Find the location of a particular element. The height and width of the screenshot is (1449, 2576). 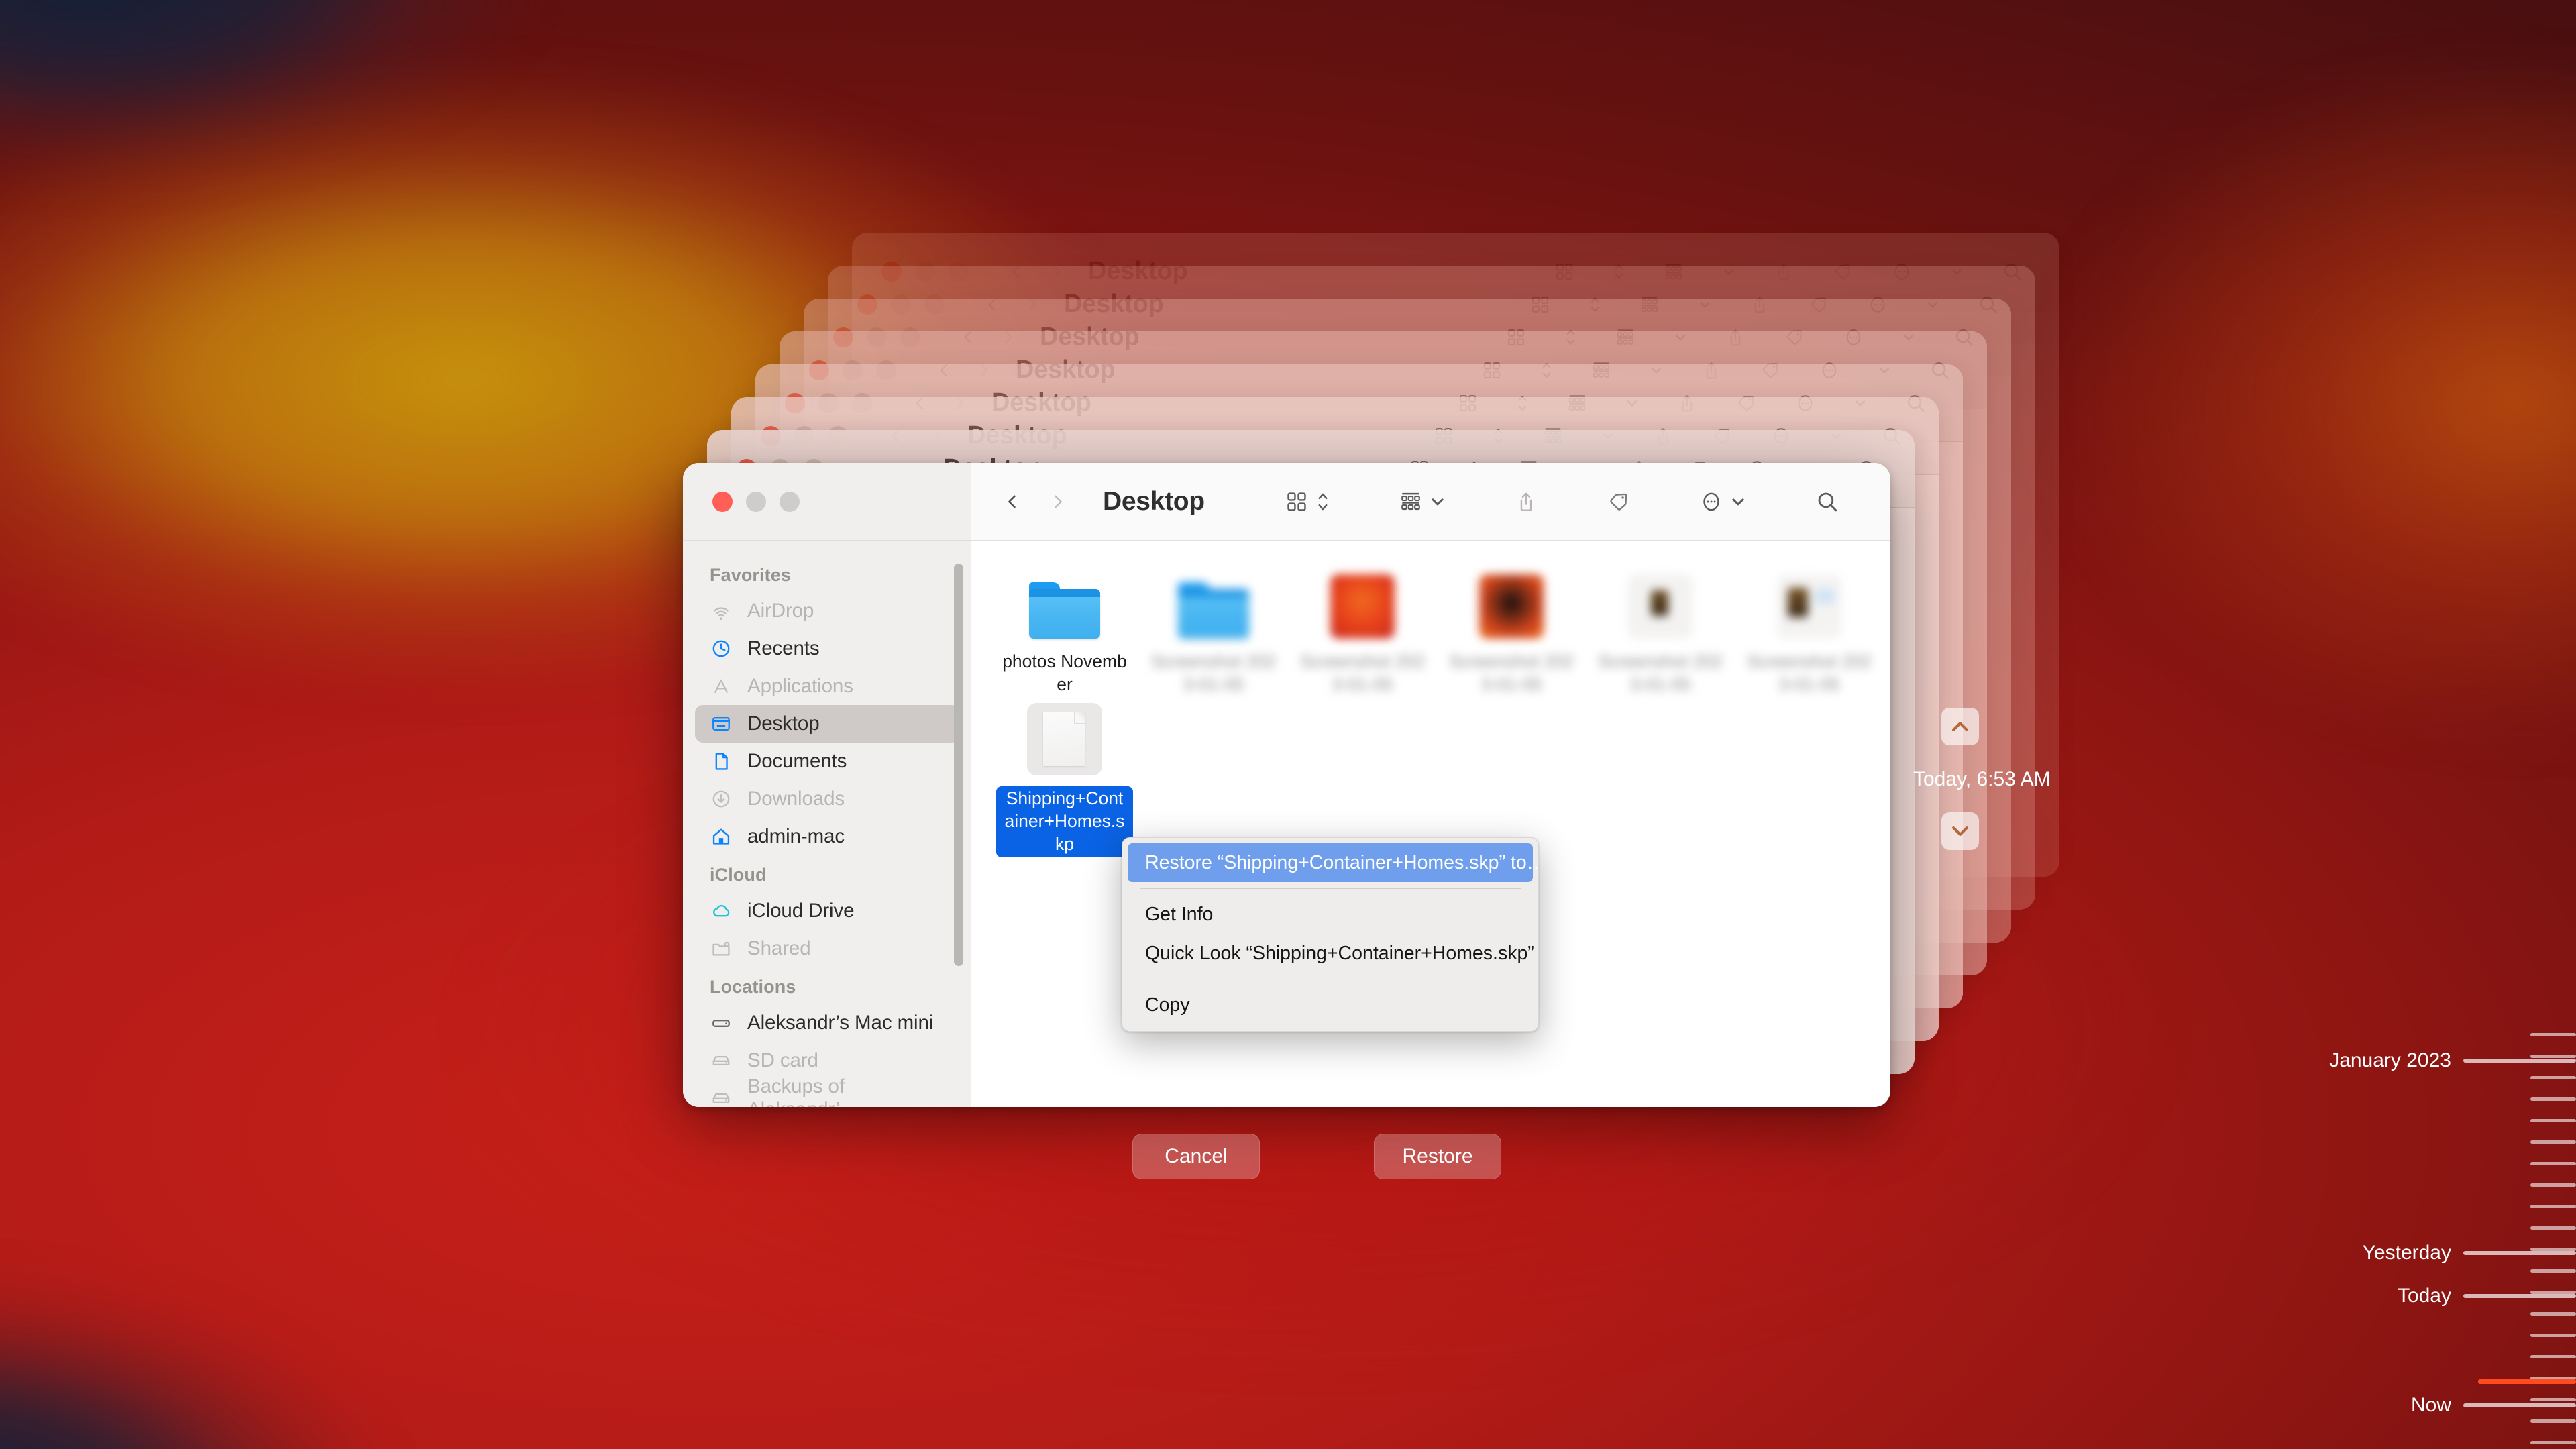

search-button is located at coordinates (1827, 502).